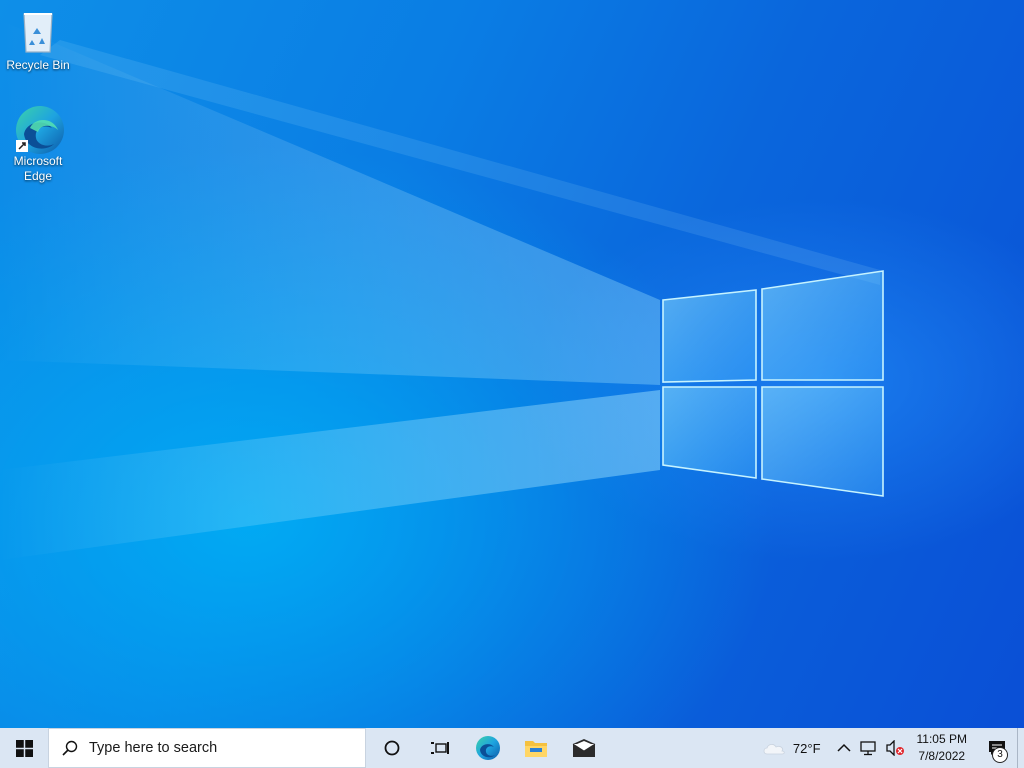 The width and height of the screenshot is (1024, 768). I want to click on search-icon, so click(70, 748).